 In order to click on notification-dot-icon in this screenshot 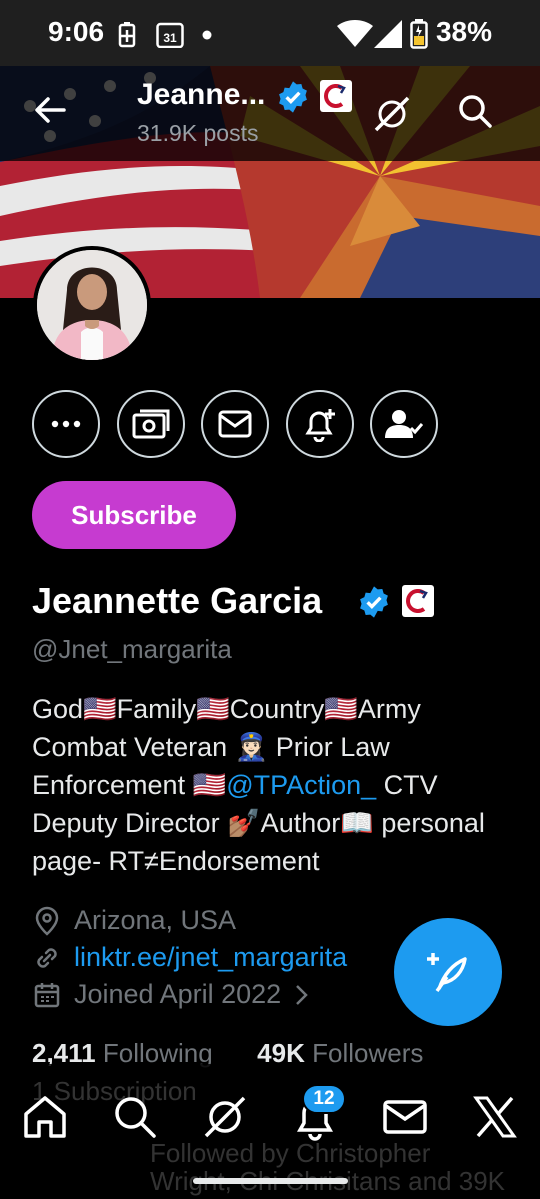, I will do `click(207, 35)`.